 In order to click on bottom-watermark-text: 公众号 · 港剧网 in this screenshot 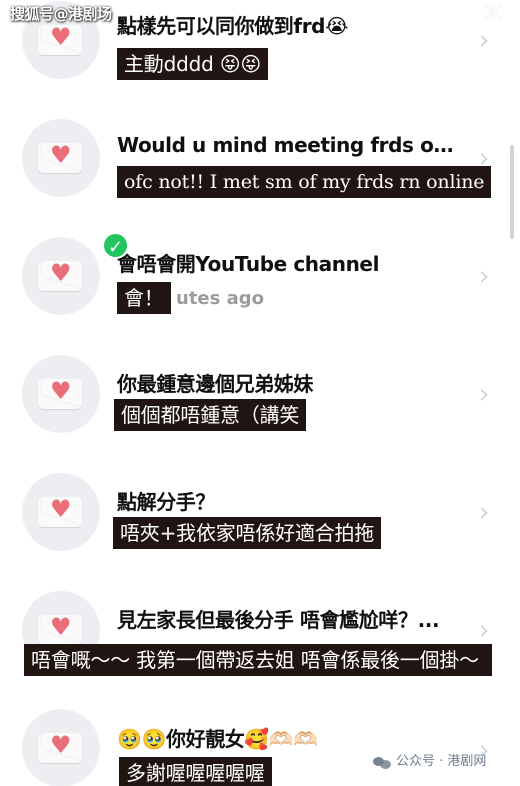, I will do `click(441, 761)`.